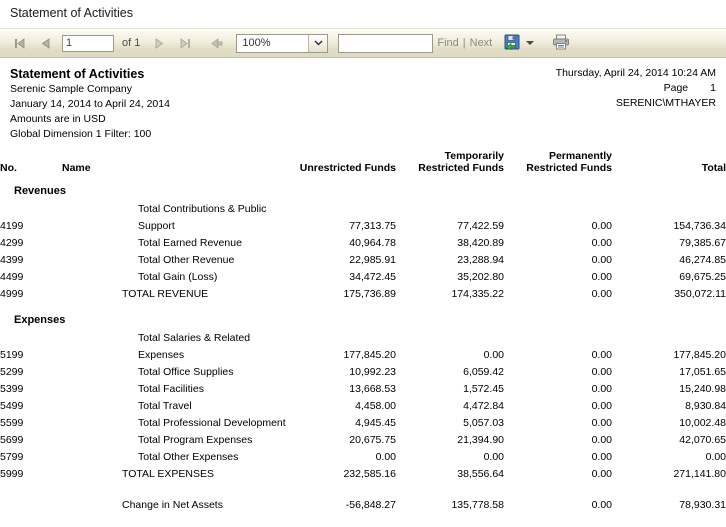  Describe the element at coordinates (363, 457) in the screenshot. I see `table-row: 5799 Total Other Expenses 0.00 0.00 0.00 0.00` at that location.